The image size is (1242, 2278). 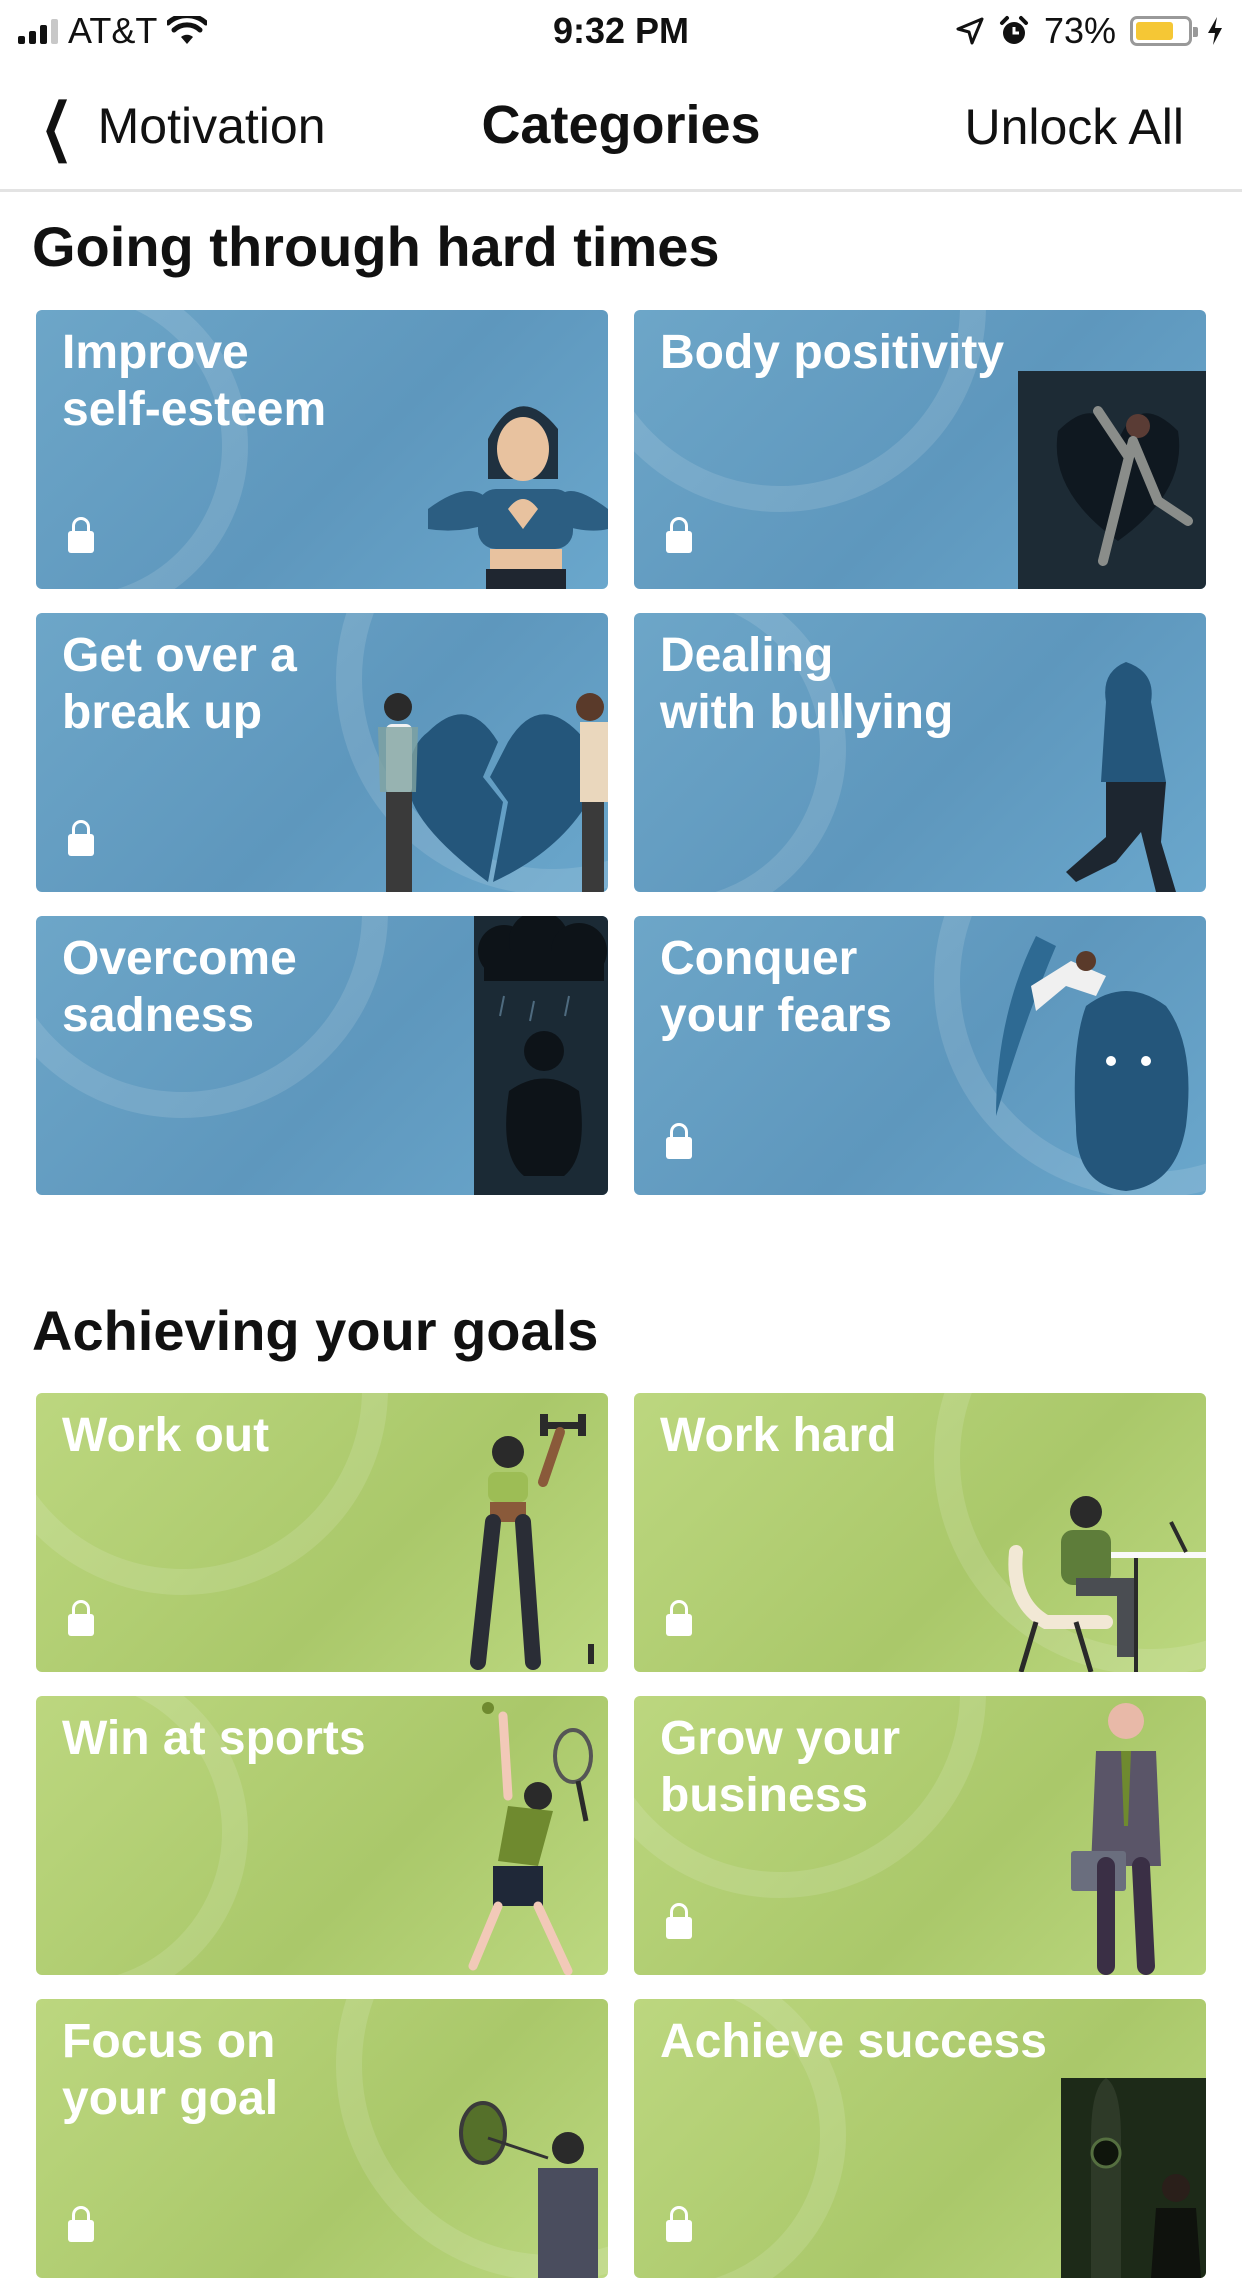 I want to click on businessman-illustration-icon, so click(x=1116, y=1839).